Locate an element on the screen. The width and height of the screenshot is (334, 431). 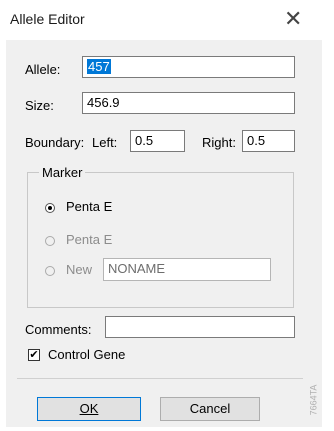
marker-radio-penta-e is located at coordinates (50, 208).